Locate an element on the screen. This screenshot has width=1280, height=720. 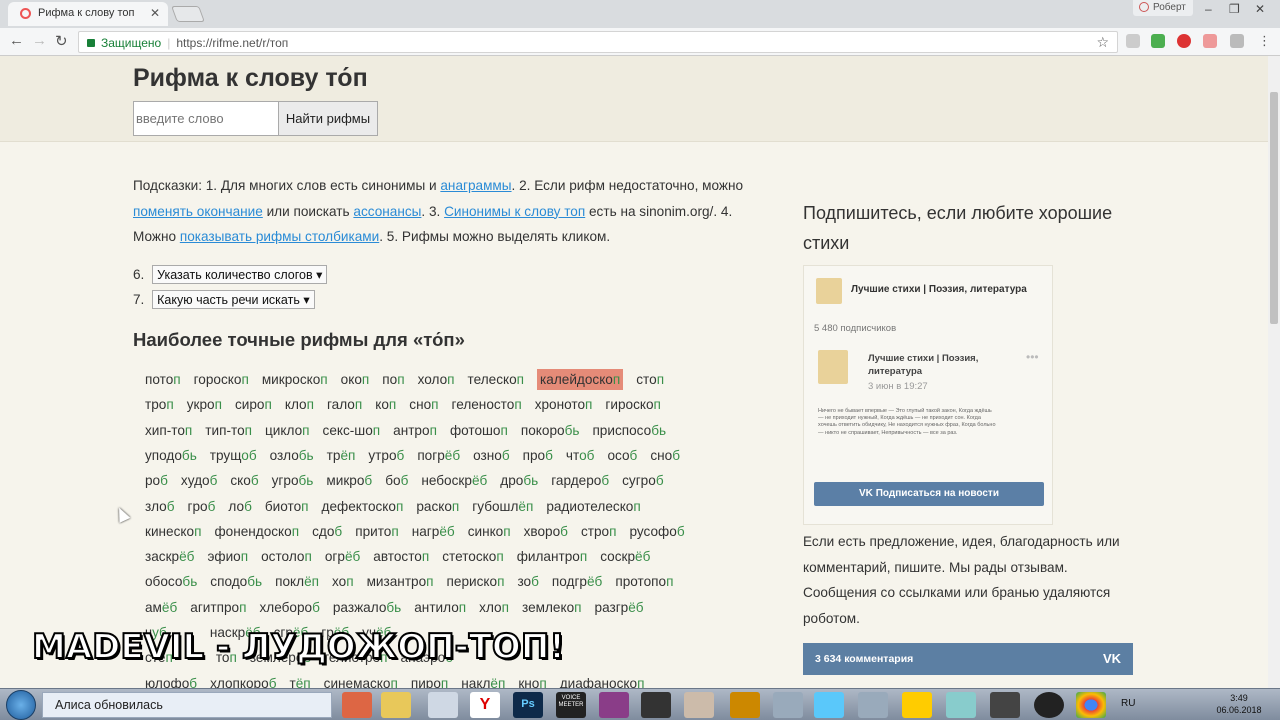
part-of-speech-select: Какую часть речи искать ▾ is located at coordinates (233, 299).